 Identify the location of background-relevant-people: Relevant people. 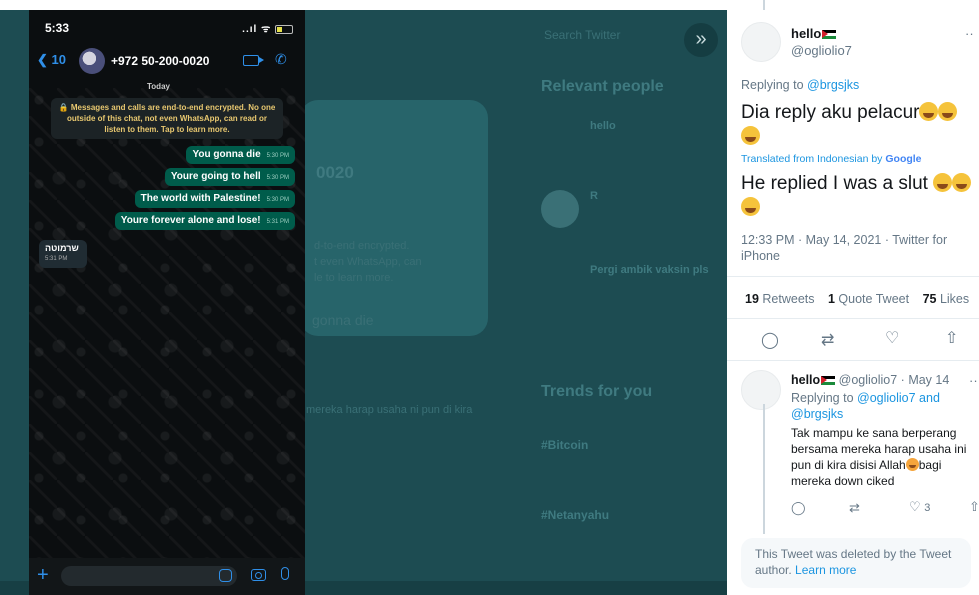
(602, 86).